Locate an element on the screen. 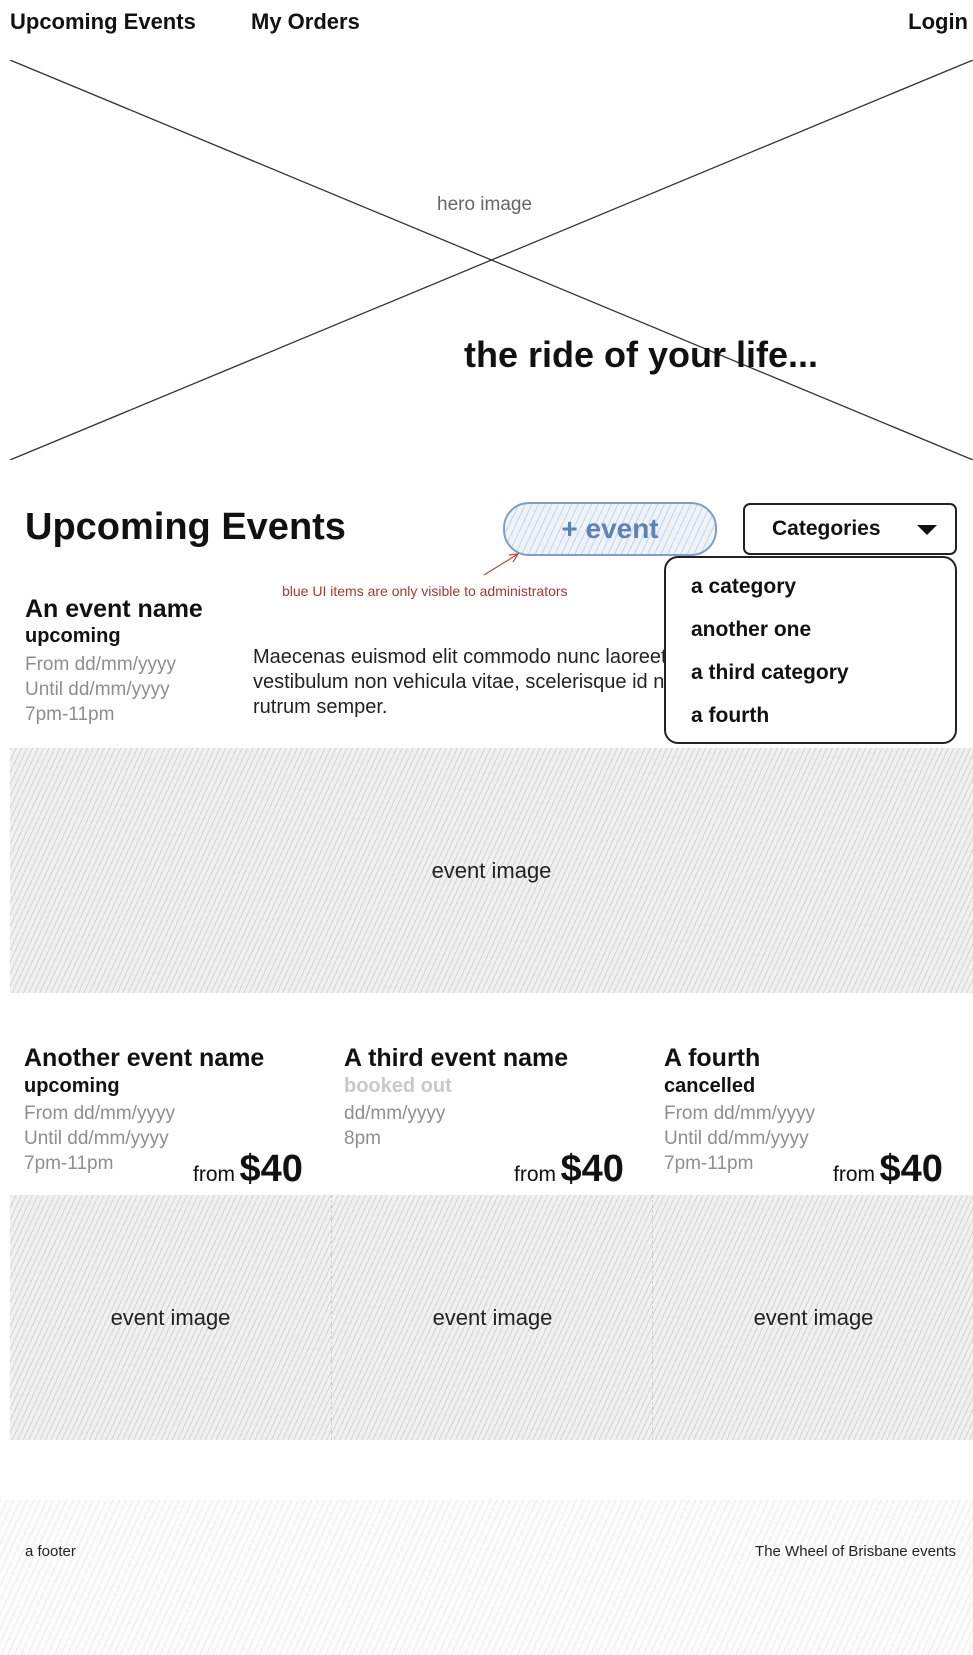  footer-left-text: a footer is located at coordinates (50, 1551).